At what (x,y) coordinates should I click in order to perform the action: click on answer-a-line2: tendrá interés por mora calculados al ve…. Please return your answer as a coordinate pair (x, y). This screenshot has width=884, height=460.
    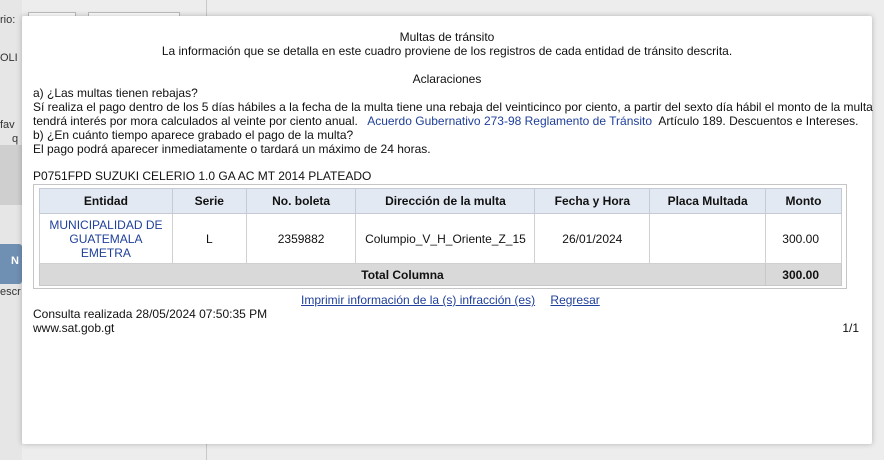
    Looking at the image, I should click on (446, 121).